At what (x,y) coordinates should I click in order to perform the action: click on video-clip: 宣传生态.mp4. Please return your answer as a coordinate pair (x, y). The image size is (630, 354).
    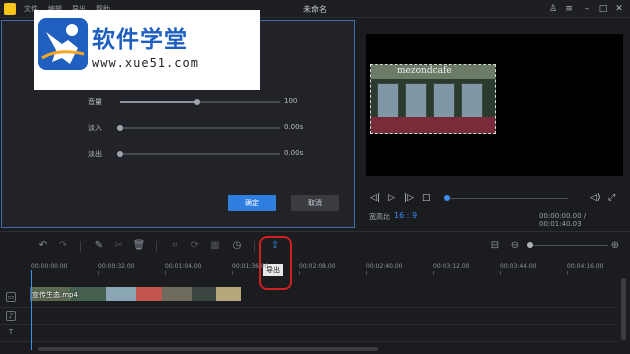
    Looking at the image, I should click on (135, 294).